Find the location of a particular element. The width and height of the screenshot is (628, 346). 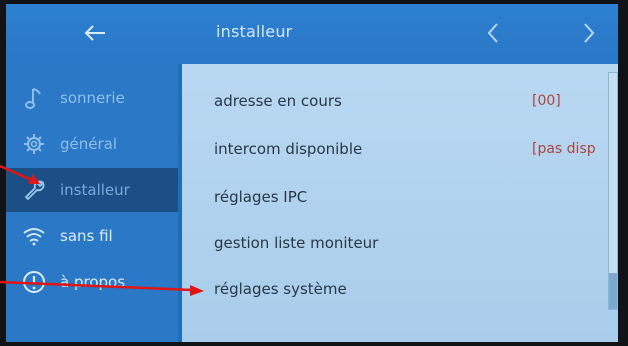

sidebar-item-label: à propos is located at coordinates (93, 282).